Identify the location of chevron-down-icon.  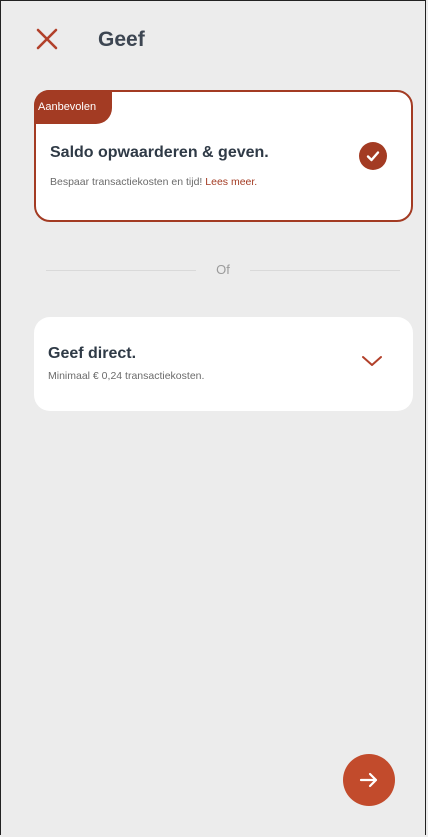
(372, 361).